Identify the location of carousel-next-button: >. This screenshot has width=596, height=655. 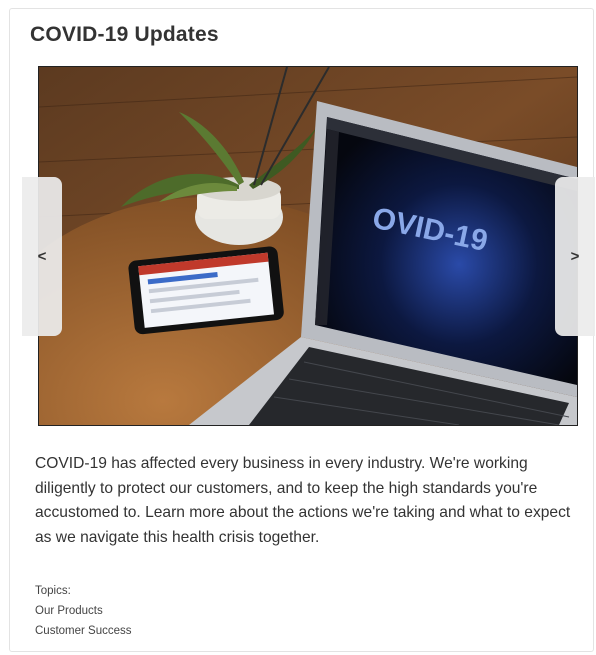
(575, 256).